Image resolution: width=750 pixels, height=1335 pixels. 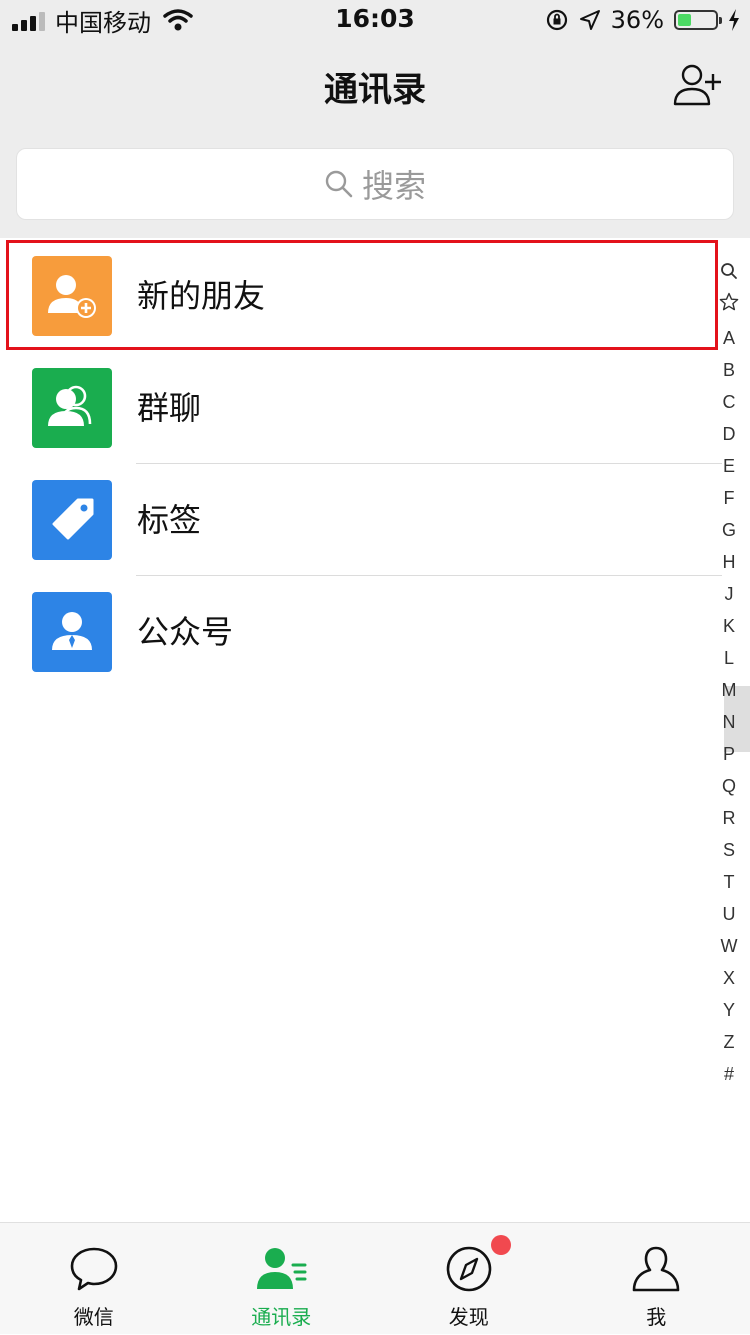 I want to click on index-search-icon, so click(x=729, y=274).